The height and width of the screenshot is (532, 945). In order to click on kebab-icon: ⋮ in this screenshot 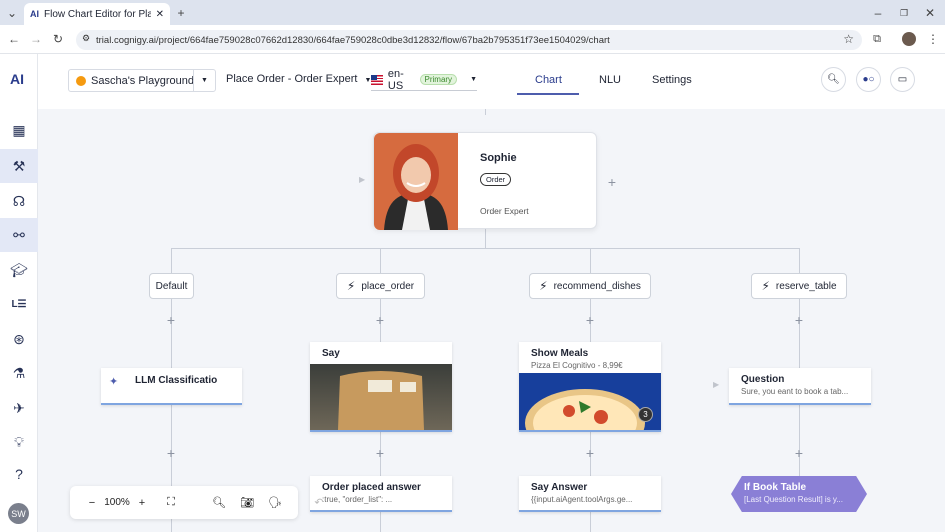, I will do `click(933, 39)`.